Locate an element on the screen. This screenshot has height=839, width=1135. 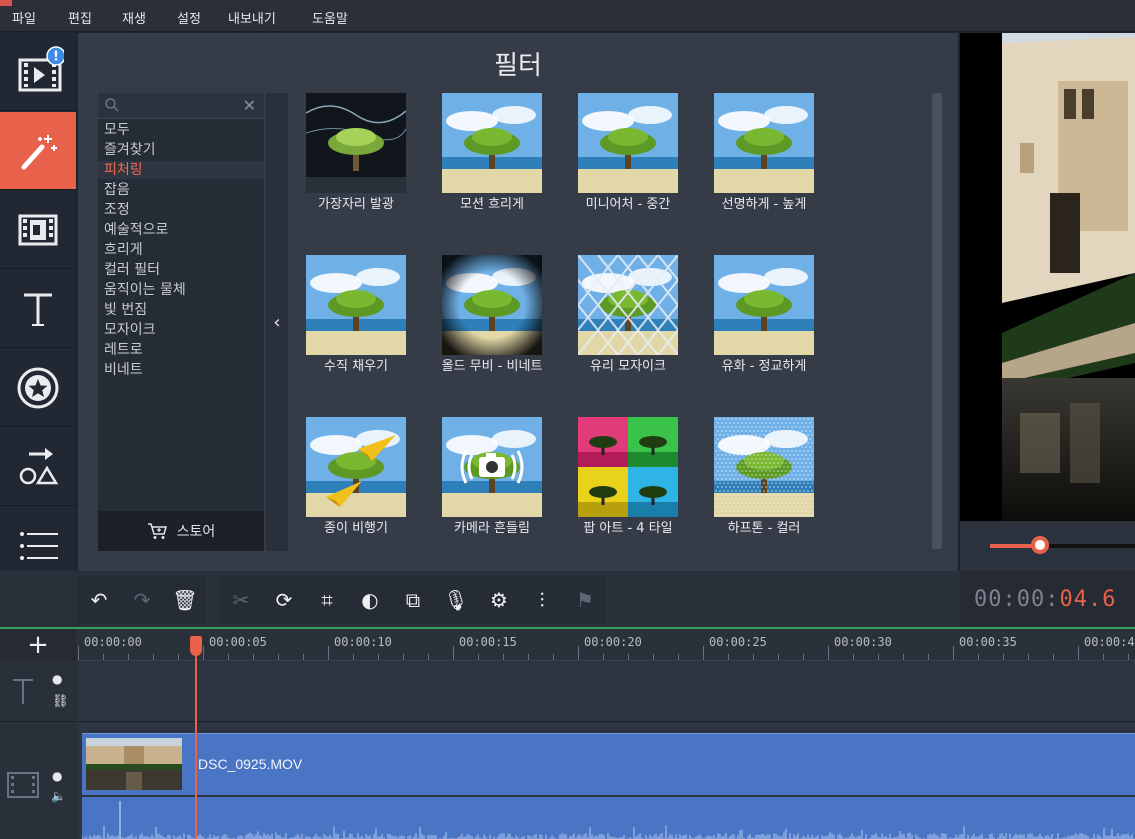
filter-item: 올드 무비 - 비네트 is located at coordinates (492, 314).